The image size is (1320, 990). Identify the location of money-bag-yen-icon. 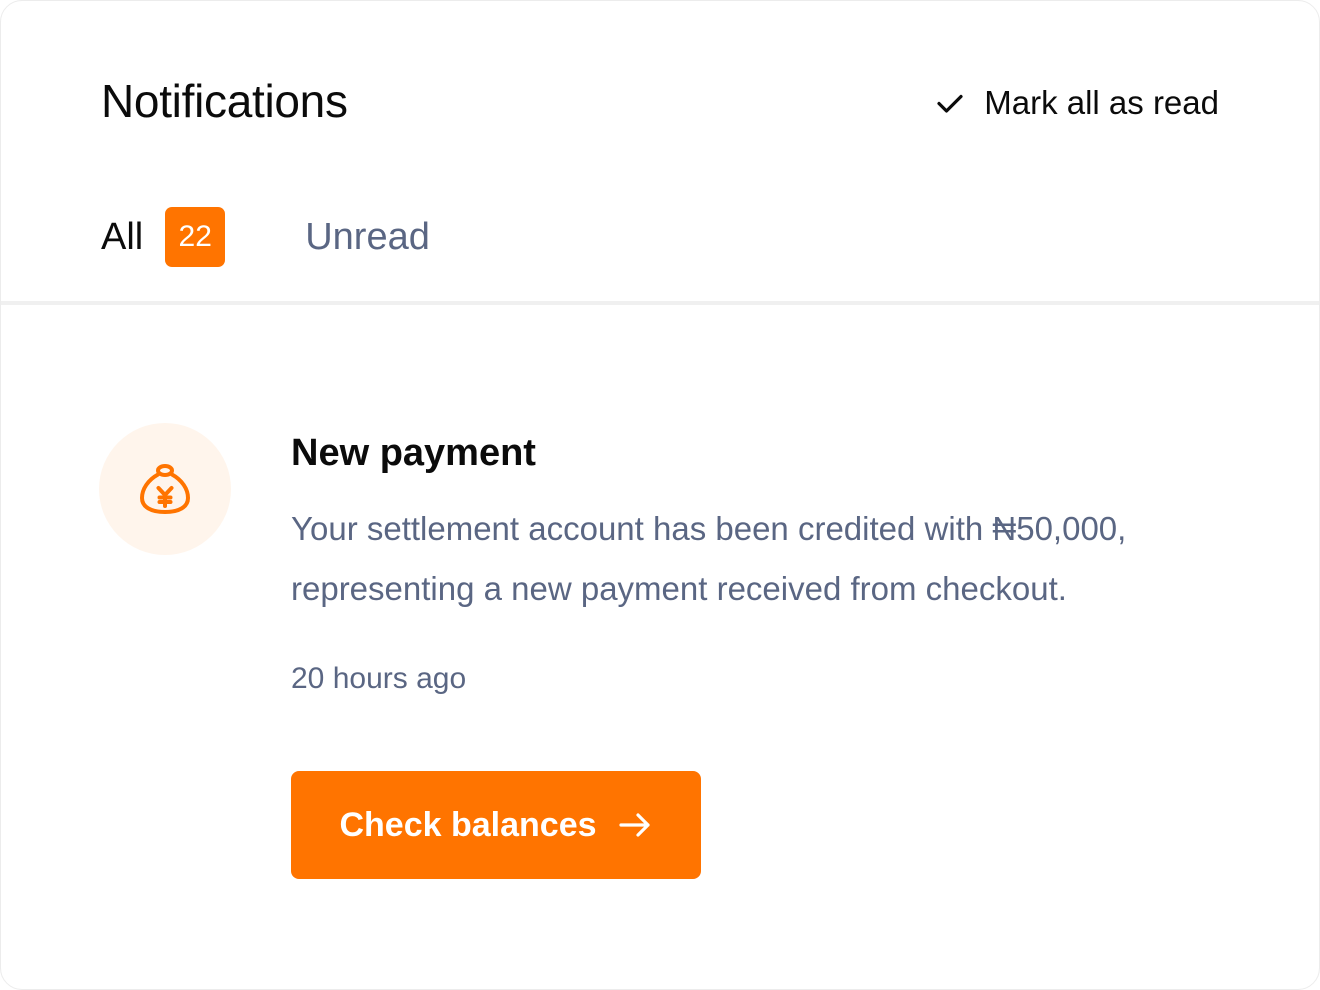
(165, 489).